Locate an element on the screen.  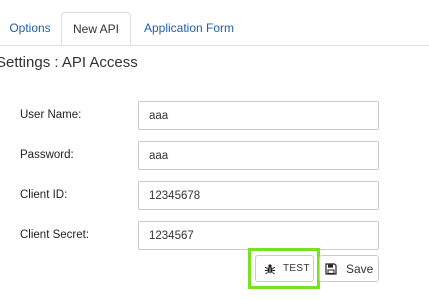
client-id-label: Client ID: is located at coordinates (44, 195).